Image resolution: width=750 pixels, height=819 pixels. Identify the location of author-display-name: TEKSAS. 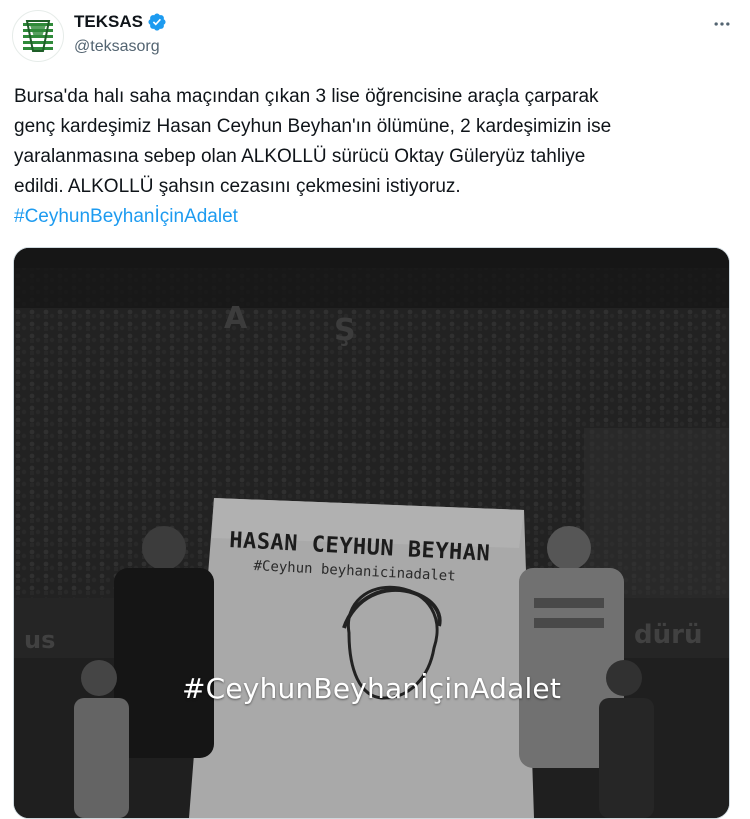
(108, 22).